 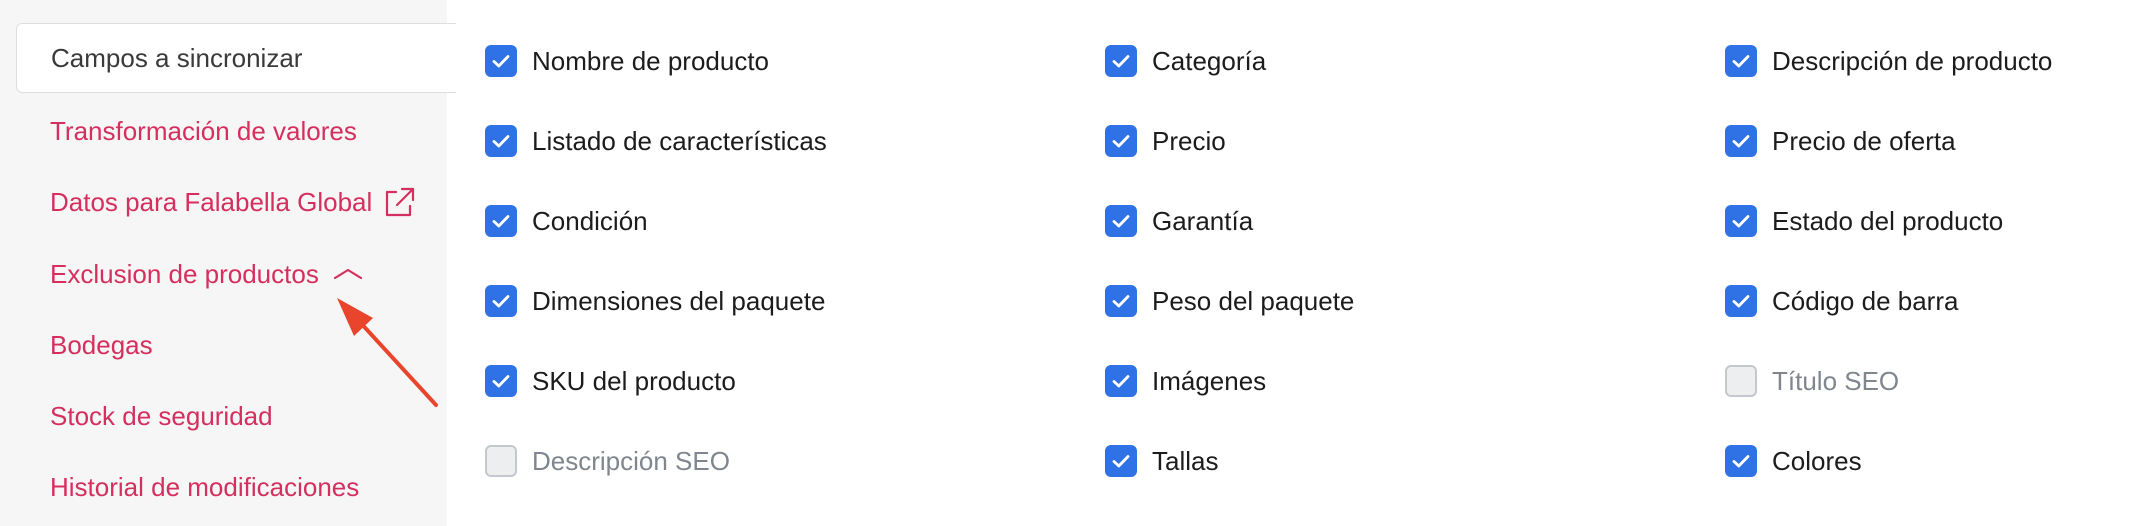 What do you see at coordinates (590, 220) in the screenshot?
I see `field-label: Condición` at bounding box center [590, 220].